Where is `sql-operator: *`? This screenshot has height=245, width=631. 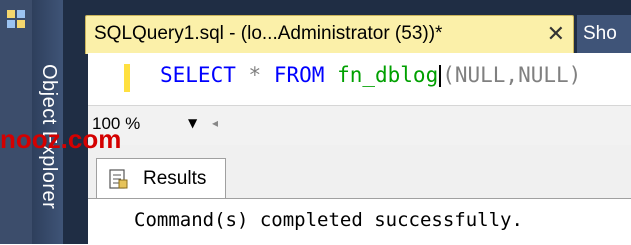
sql-operator: * is located at coordinates (255, 75).